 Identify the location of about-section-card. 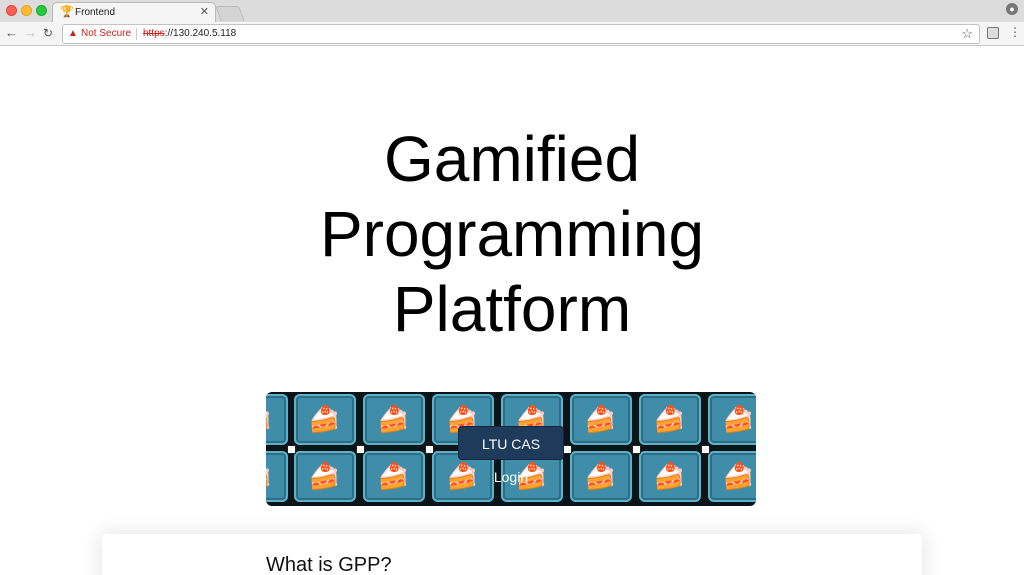
(512, 554).